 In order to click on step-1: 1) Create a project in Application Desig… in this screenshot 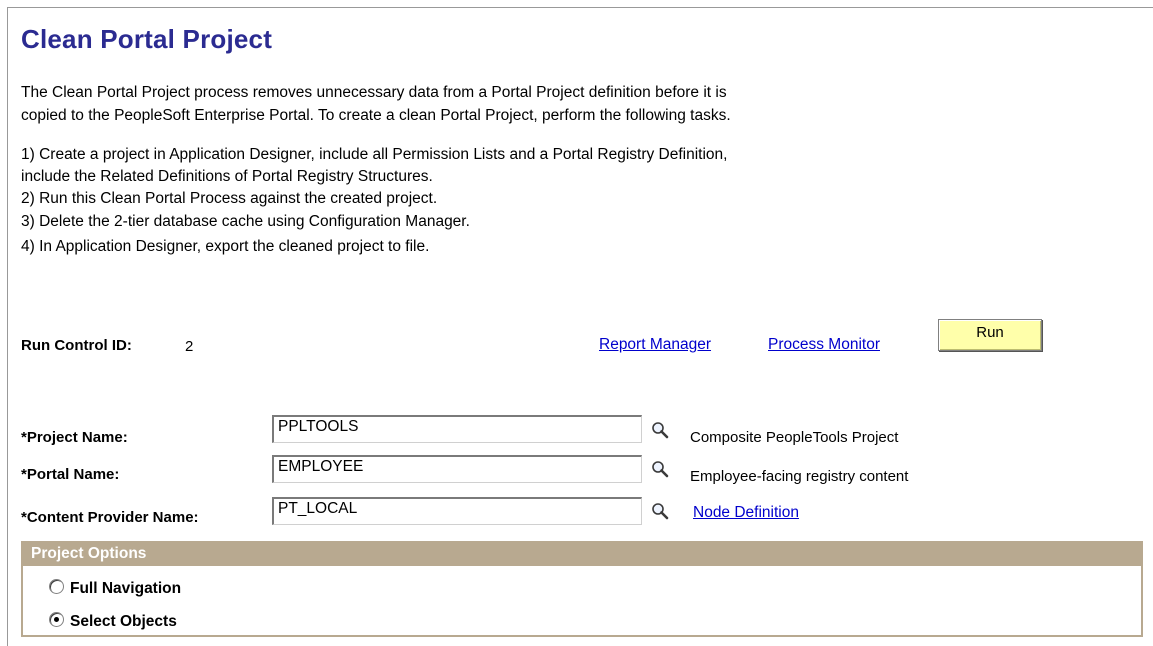, I will do `click(374, 154)`.